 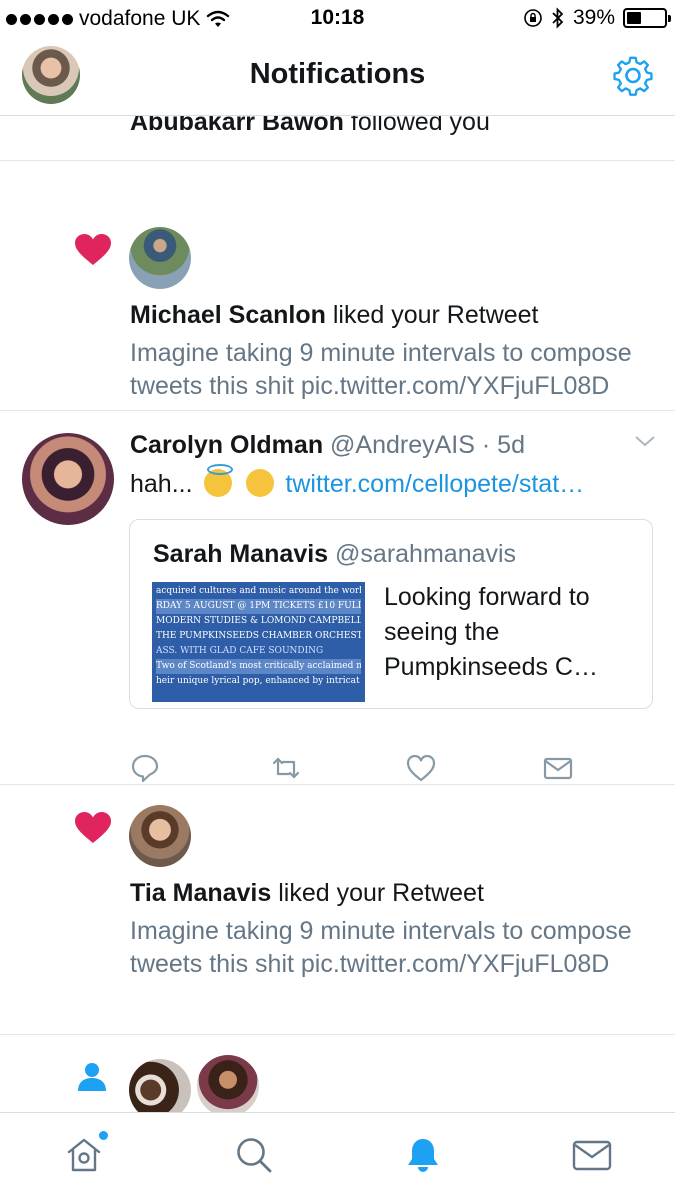 I want to click on page-title: Notifications, so click(x=337, y=74).